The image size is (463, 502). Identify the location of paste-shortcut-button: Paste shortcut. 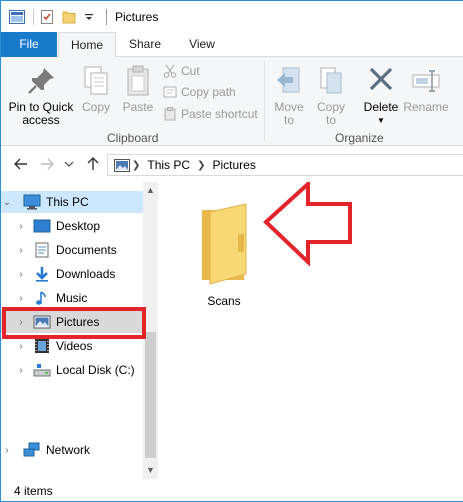
(210, 114).